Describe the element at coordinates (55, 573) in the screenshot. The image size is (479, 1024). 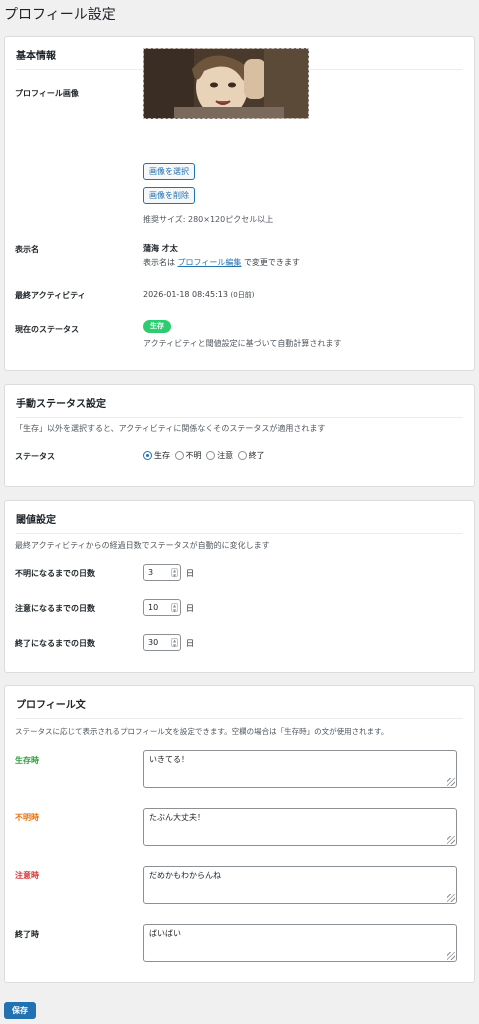
I see `unknown-days-label: 不明になるまでの日数` at that location.